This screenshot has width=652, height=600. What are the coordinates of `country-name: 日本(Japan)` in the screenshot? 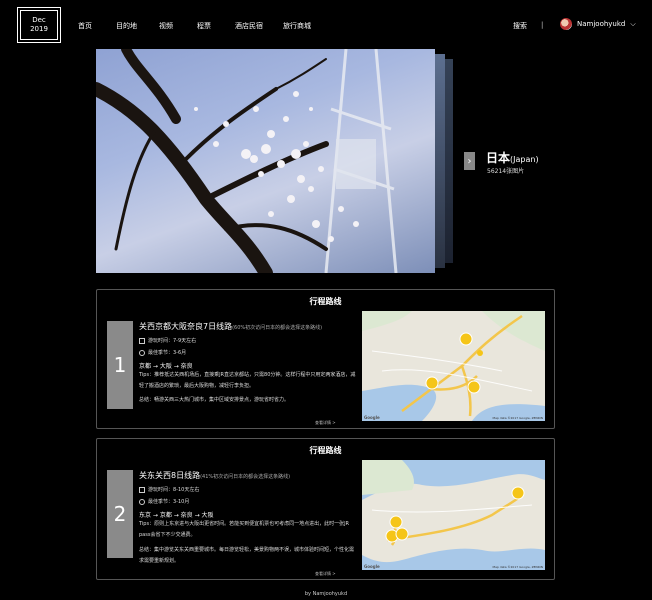 It's located at (512, 157).